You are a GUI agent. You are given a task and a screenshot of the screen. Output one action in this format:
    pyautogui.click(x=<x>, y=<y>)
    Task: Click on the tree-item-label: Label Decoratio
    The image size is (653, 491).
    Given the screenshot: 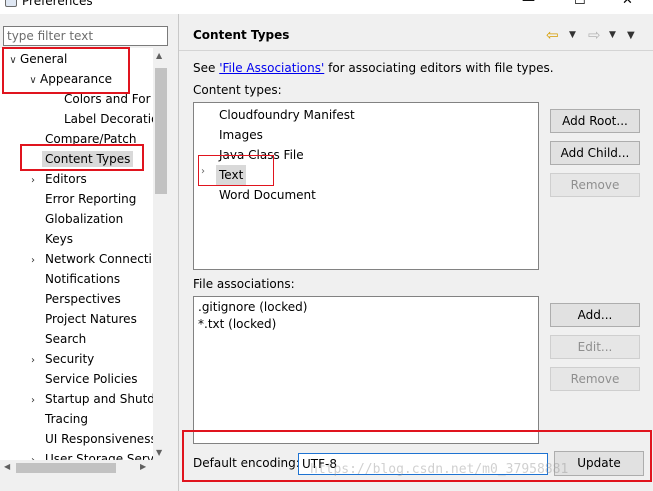 What is the action you would take?
    pyautogui.click(x=108, y=119)
    